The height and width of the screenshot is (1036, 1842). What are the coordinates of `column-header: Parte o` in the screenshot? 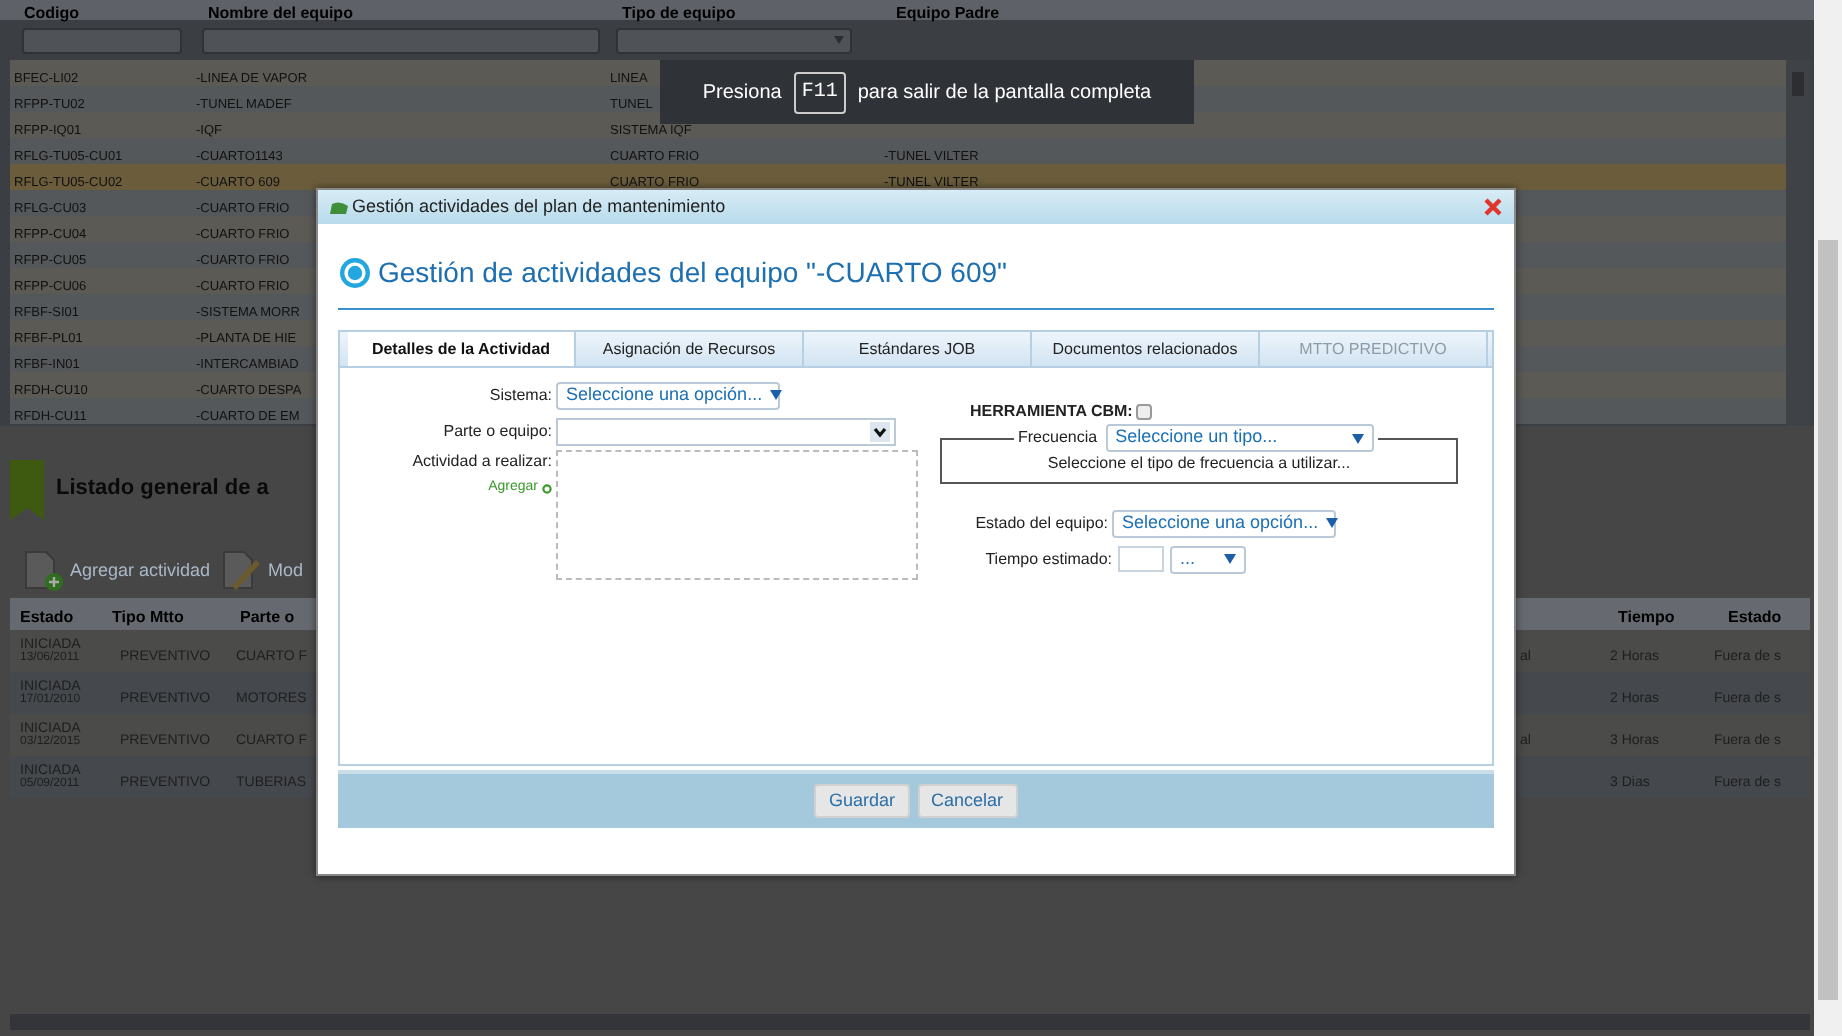 It's located at (267, 617).